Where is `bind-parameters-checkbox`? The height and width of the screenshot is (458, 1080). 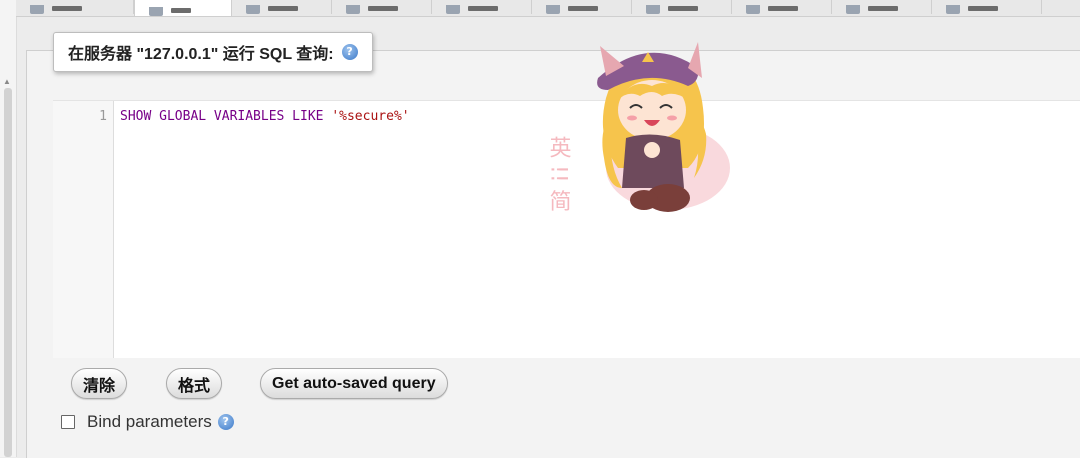
bind-parameters-checkbox is located at coordinates (68, 422).